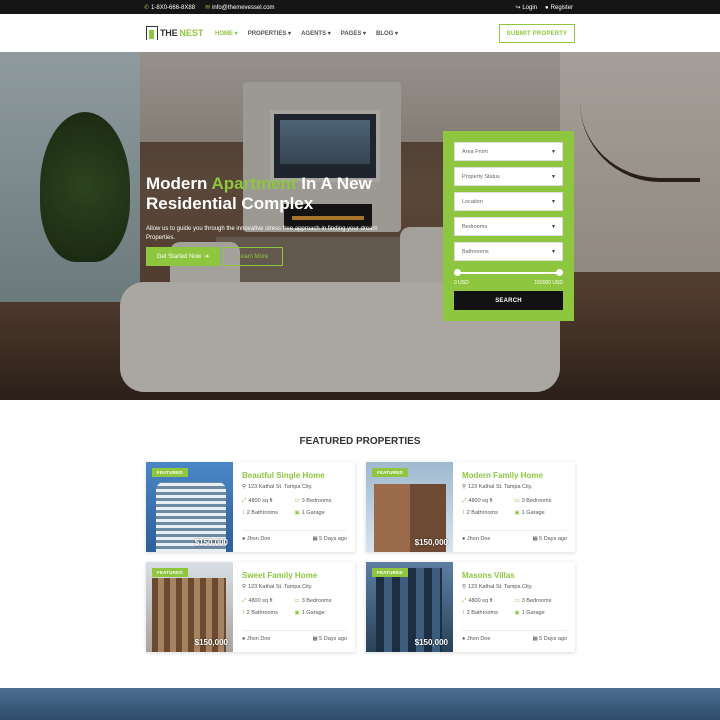  I want to click on range-max-handle, so click(559, 272).